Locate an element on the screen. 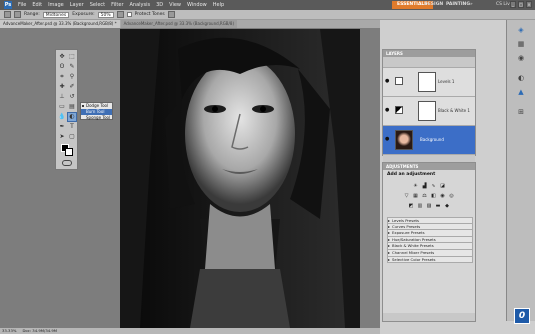  zoom-level: 33.33% is located at coordinates (9, 331).